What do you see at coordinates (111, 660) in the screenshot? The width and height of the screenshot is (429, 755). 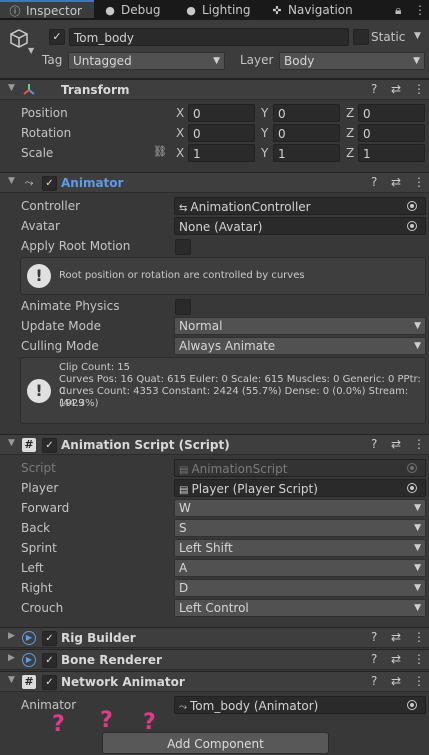 I see `bone-renderer-title: Bone Renderer` at bounding box center [111, 660].